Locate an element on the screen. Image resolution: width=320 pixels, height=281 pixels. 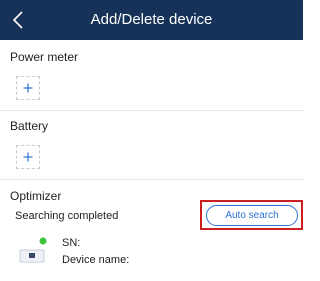
page-title: Add/Delete device is located at coordinates (151, 19).